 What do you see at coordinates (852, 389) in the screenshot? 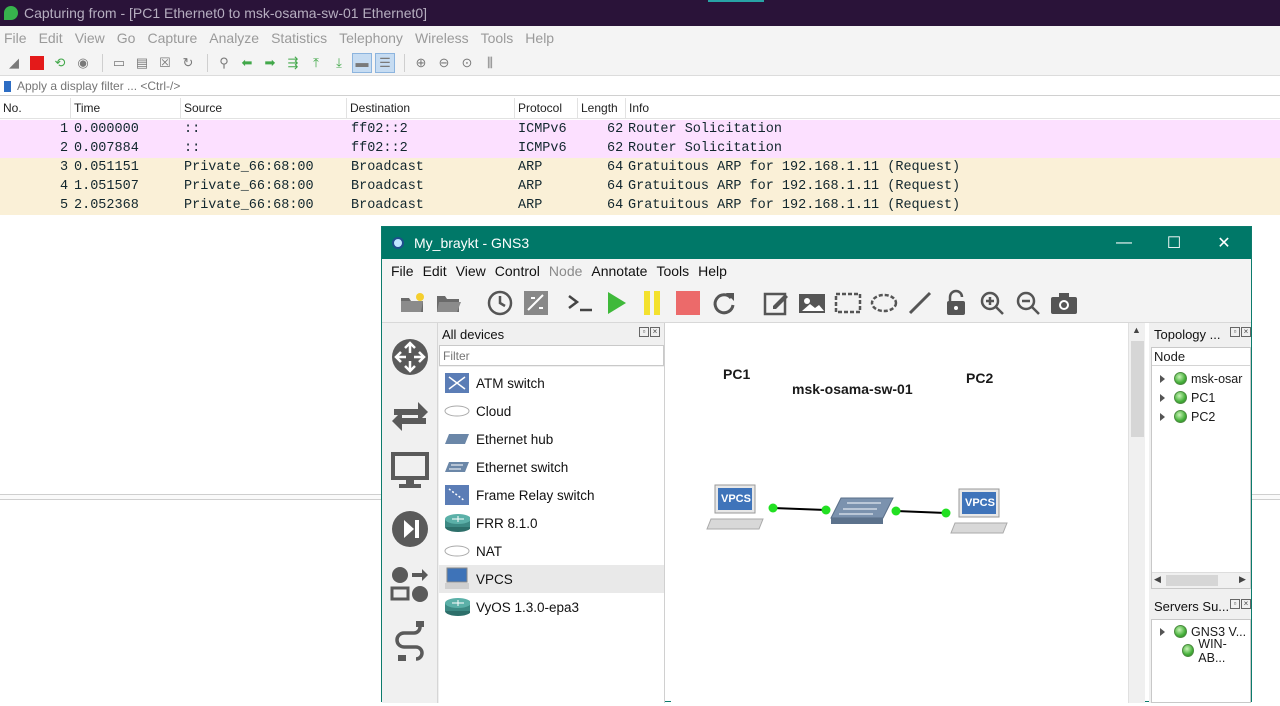
I see `switch-label: msk-osama-sw-01` at bounding box center [852, 389].